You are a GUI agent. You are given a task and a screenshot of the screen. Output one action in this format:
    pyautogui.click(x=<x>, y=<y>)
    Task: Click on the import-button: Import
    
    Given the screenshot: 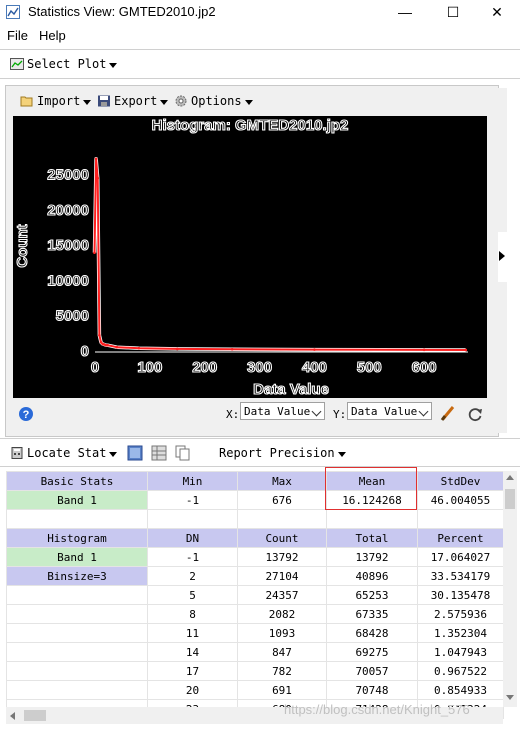 What is the action you would take?
    pyautogui.click(x=56, y=101)
    